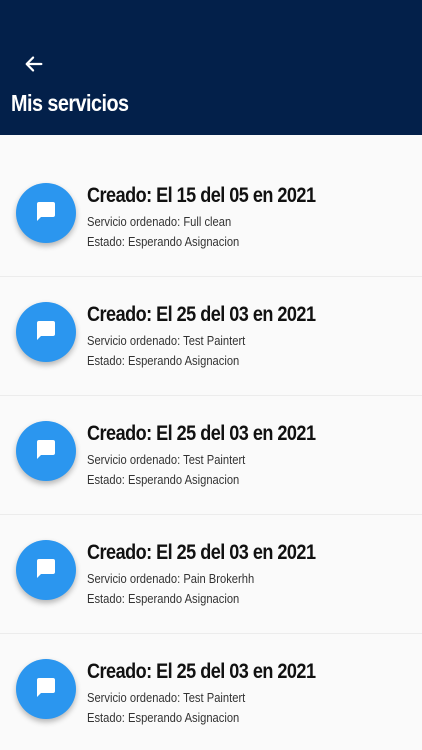 Image resolution: width=422 pixels, height=750 pixels. Describe the element at coordinates (171, 578) in the screenshot. I see `service-ordered: Servicio ordenado: Pain Brokerhh` at that location.